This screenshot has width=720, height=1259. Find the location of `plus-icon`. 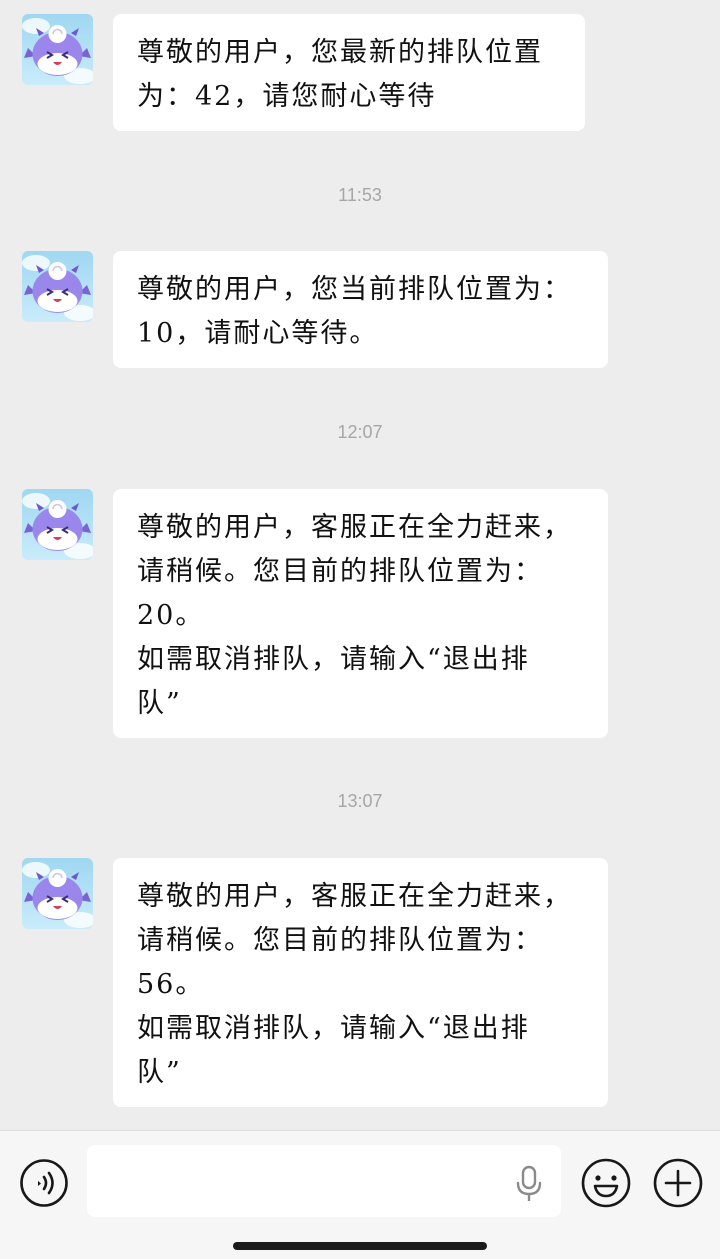

plus-icon is located at coordinates (678, 1183).